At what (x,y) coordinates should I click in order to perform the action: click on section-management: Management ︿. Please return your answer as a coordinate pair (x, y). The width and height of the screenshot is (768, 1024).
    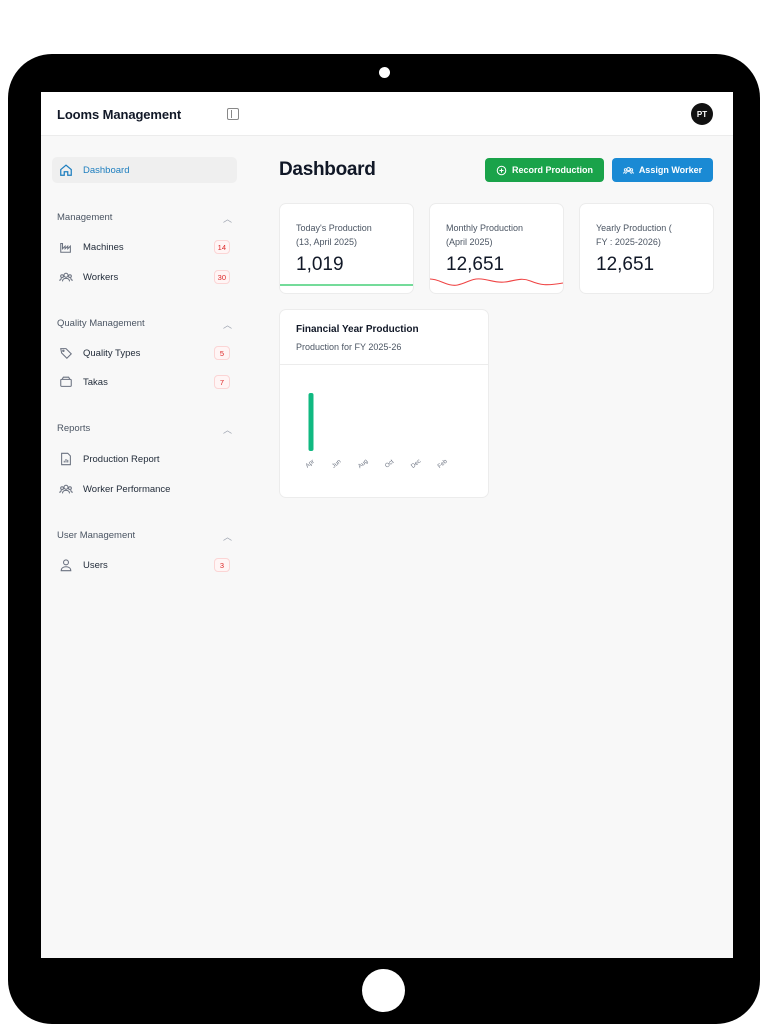
    Looking at the image, I should click on (144, 218).